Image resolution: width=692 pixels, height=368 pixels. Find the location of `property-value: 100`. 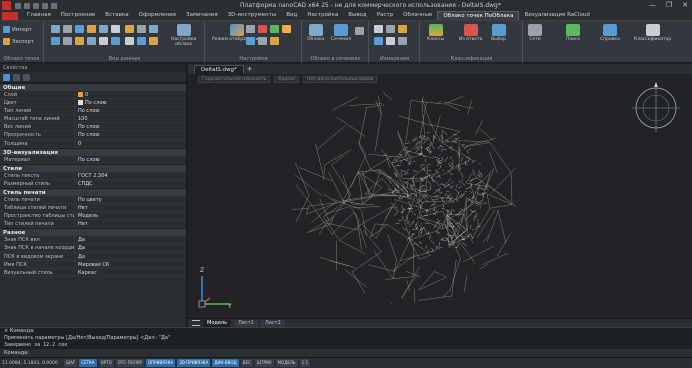

property-value: 100 is located at coordinates (130, 119).